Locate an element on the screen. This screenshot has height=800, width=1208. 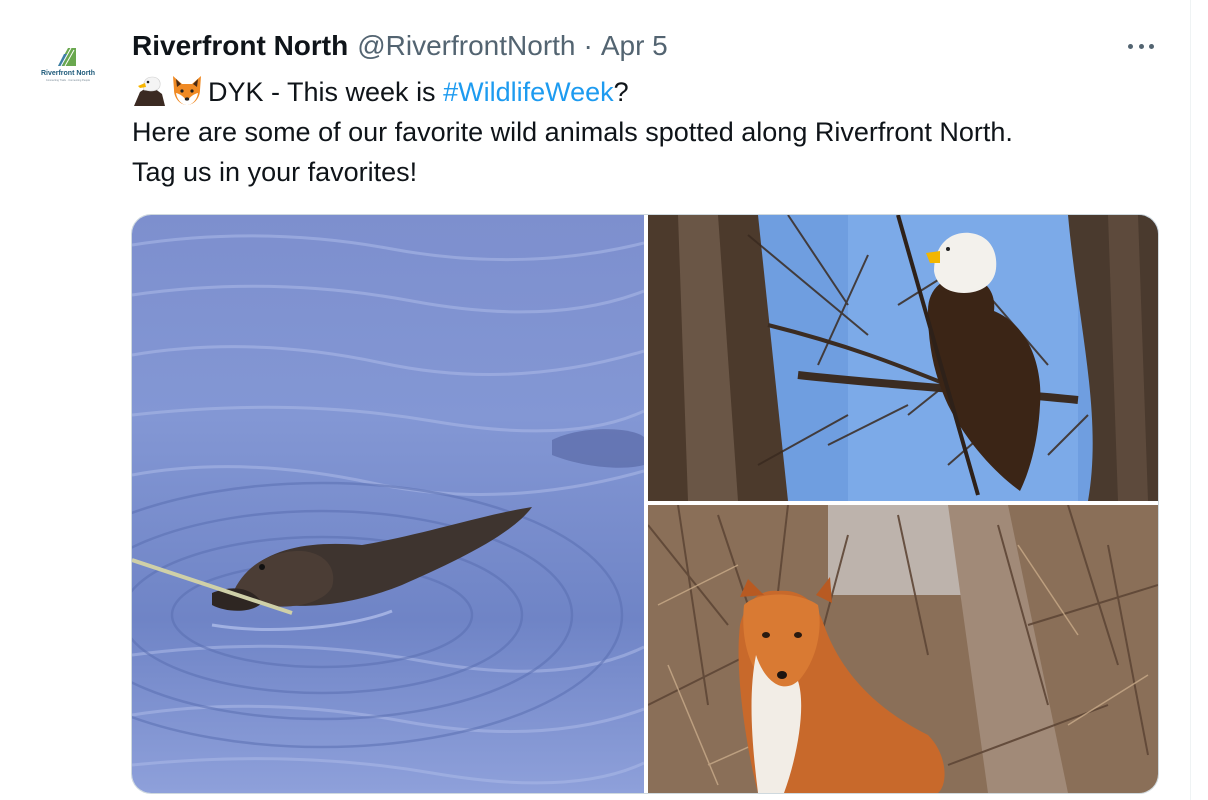
more-options-icon is located at coordinates (1141, 46).